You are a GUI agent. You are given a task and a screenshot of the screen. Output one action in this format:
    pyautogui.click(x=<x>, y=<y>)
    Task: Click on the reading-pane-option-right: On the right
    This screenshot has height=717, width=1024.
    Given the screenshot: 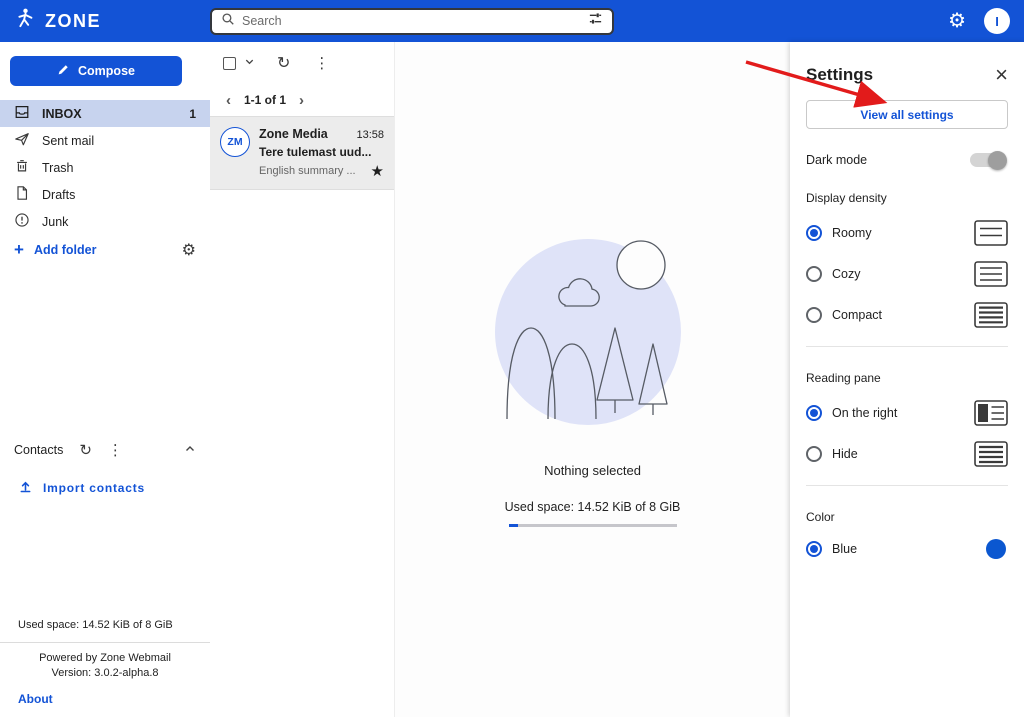 What is the action you would take?
    pyautogui.click(x=907, y=413)
    